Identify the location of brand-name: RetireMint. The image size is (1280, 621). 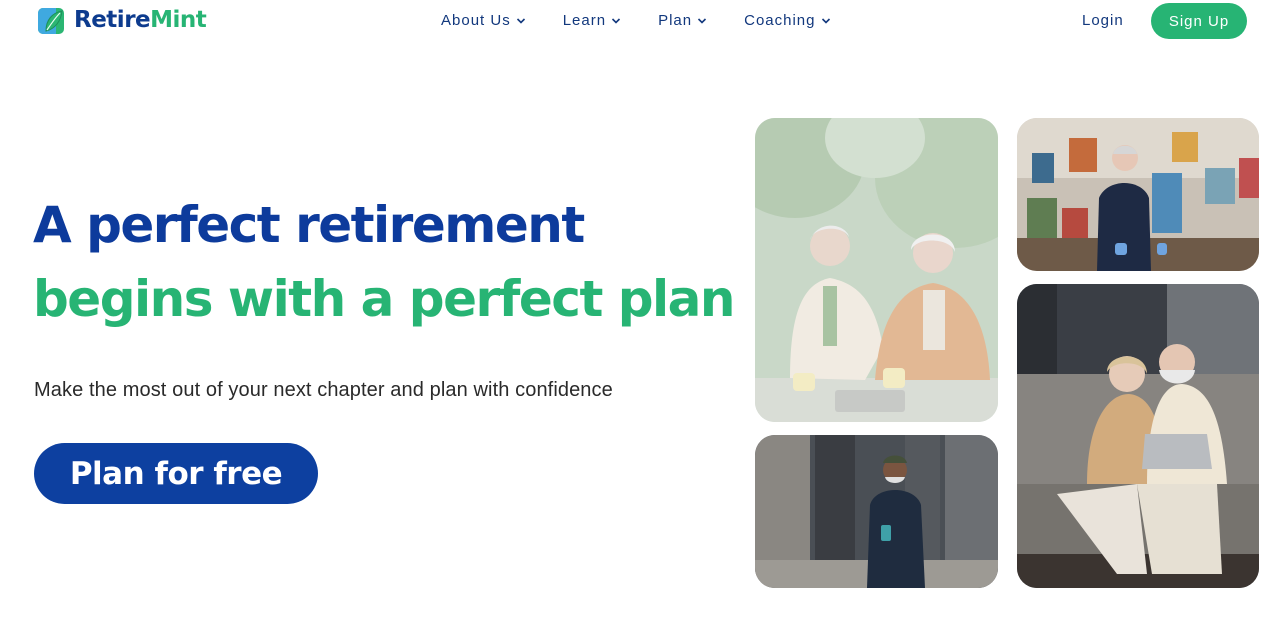
(140, 20).